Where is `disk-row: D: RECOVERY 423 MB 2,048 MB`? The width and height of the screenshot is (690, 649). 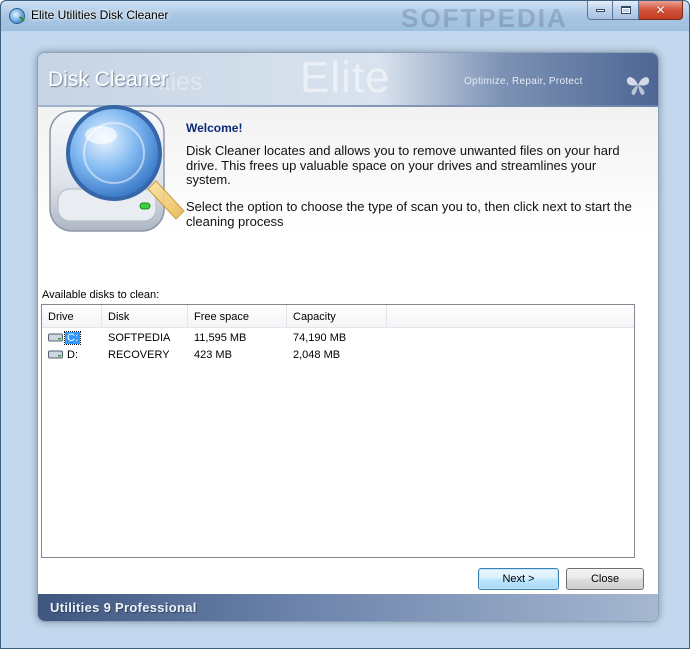
disk-row: D: RECOVERY 423 MB 2,048 MB is located at coordinates (338, 354).